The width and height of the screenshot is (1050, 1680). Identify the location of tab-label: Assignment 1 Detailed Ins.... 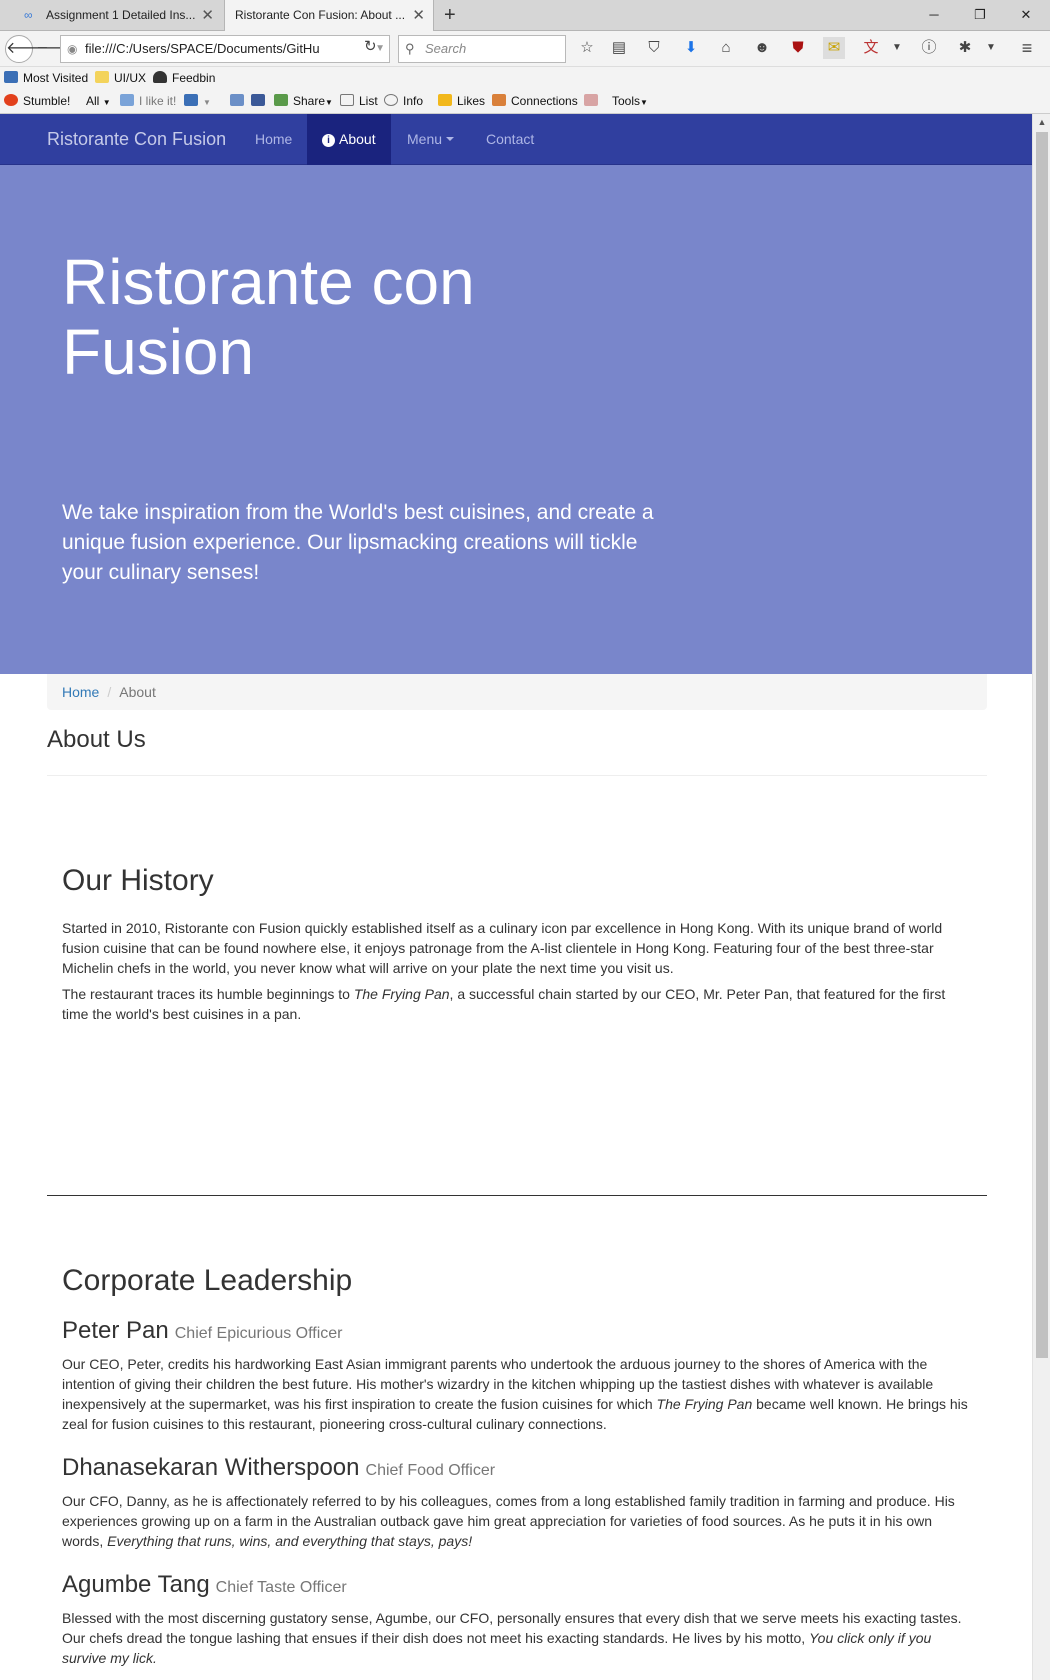
(121, 15).